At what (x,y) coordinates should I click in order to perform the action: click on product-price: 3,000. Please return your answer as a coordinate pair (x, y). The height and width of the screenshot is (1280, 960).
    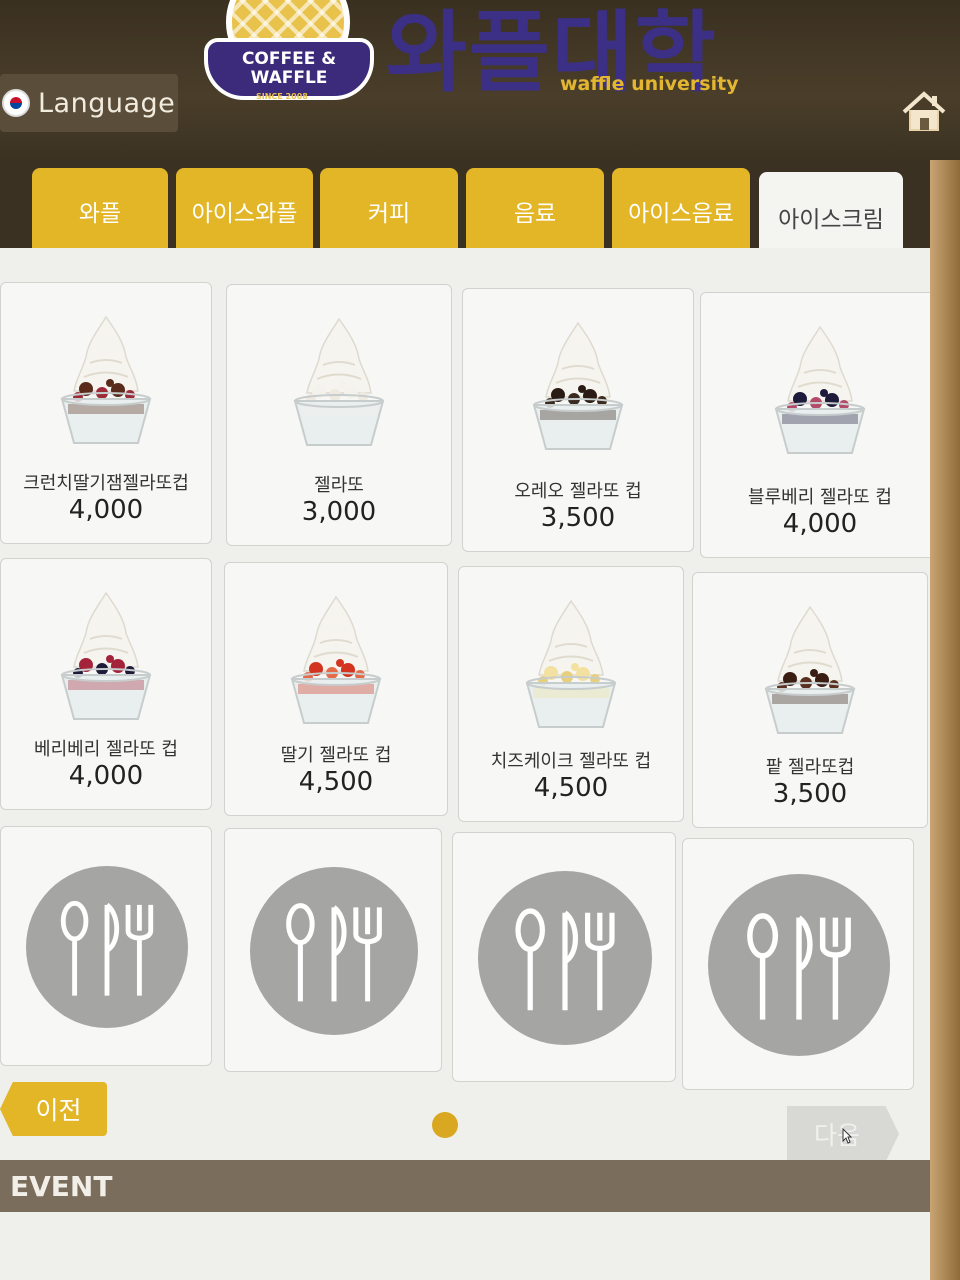
    Looking at the image, I should click on (339, 512).